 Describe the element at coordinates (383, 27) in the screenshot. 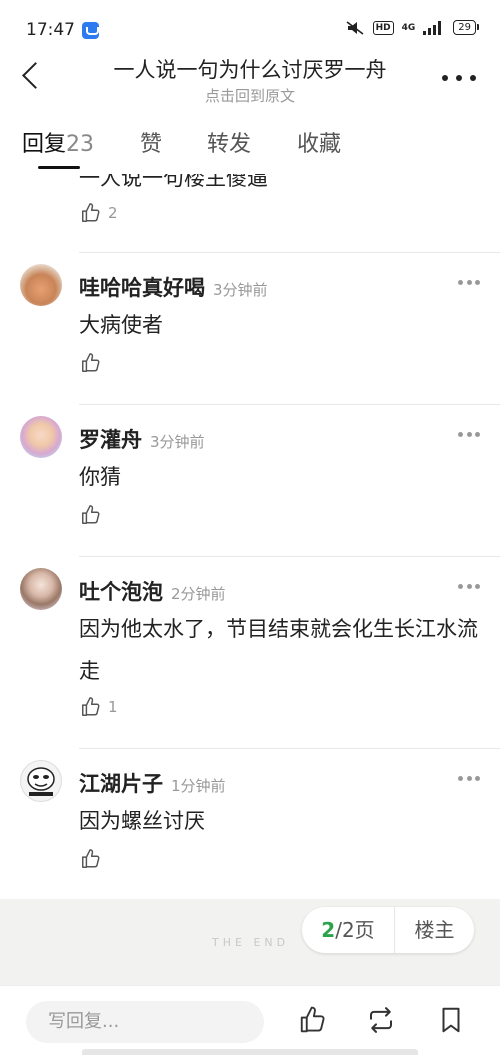

I see `hd-badge: HD` at that location.